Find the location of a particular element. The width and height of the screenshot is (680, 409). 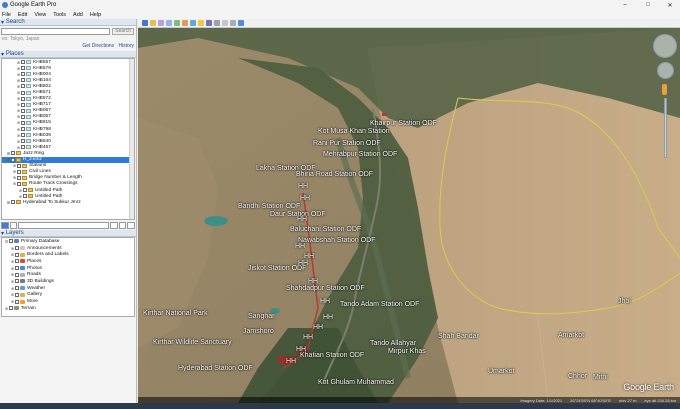

map-place-label: Baluchani Station ODF is located at coordinates (325, 230).